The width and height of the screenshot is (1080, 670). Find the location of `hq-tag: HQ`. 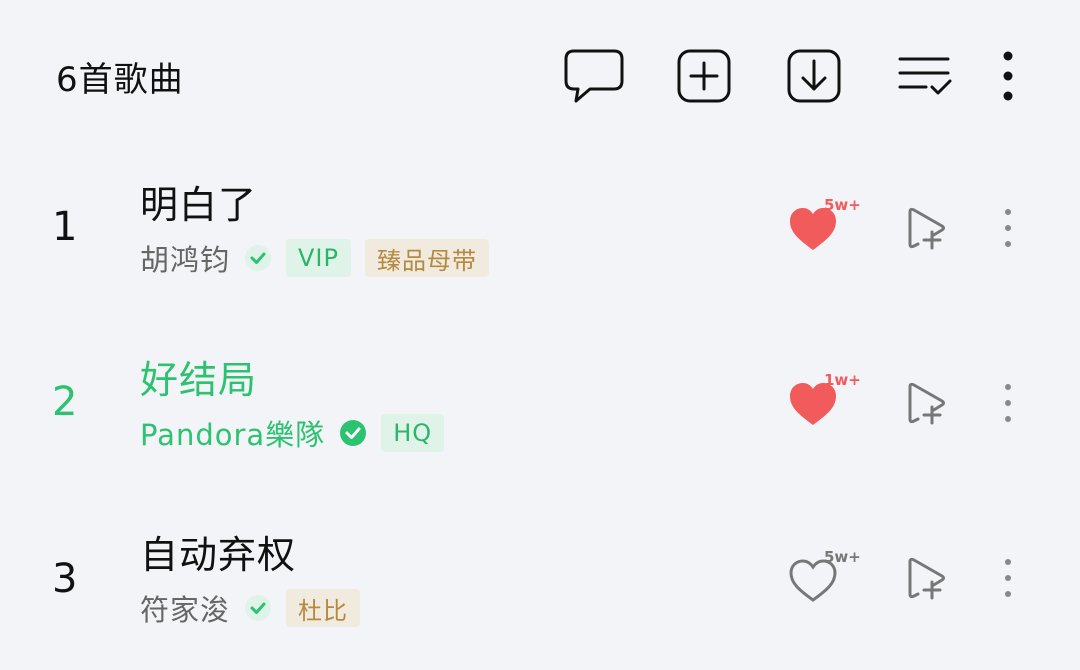

hq-tag: HQ is located at coordinates (413, 433).